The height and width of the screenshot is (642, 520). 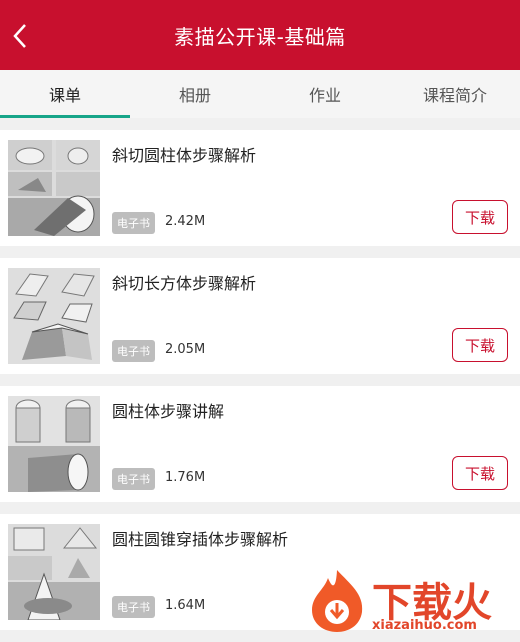 What do you see at coordinates (185, 477) in the screenshot?
I see `file-size: 1.76M` at bounding box center [185, 477].